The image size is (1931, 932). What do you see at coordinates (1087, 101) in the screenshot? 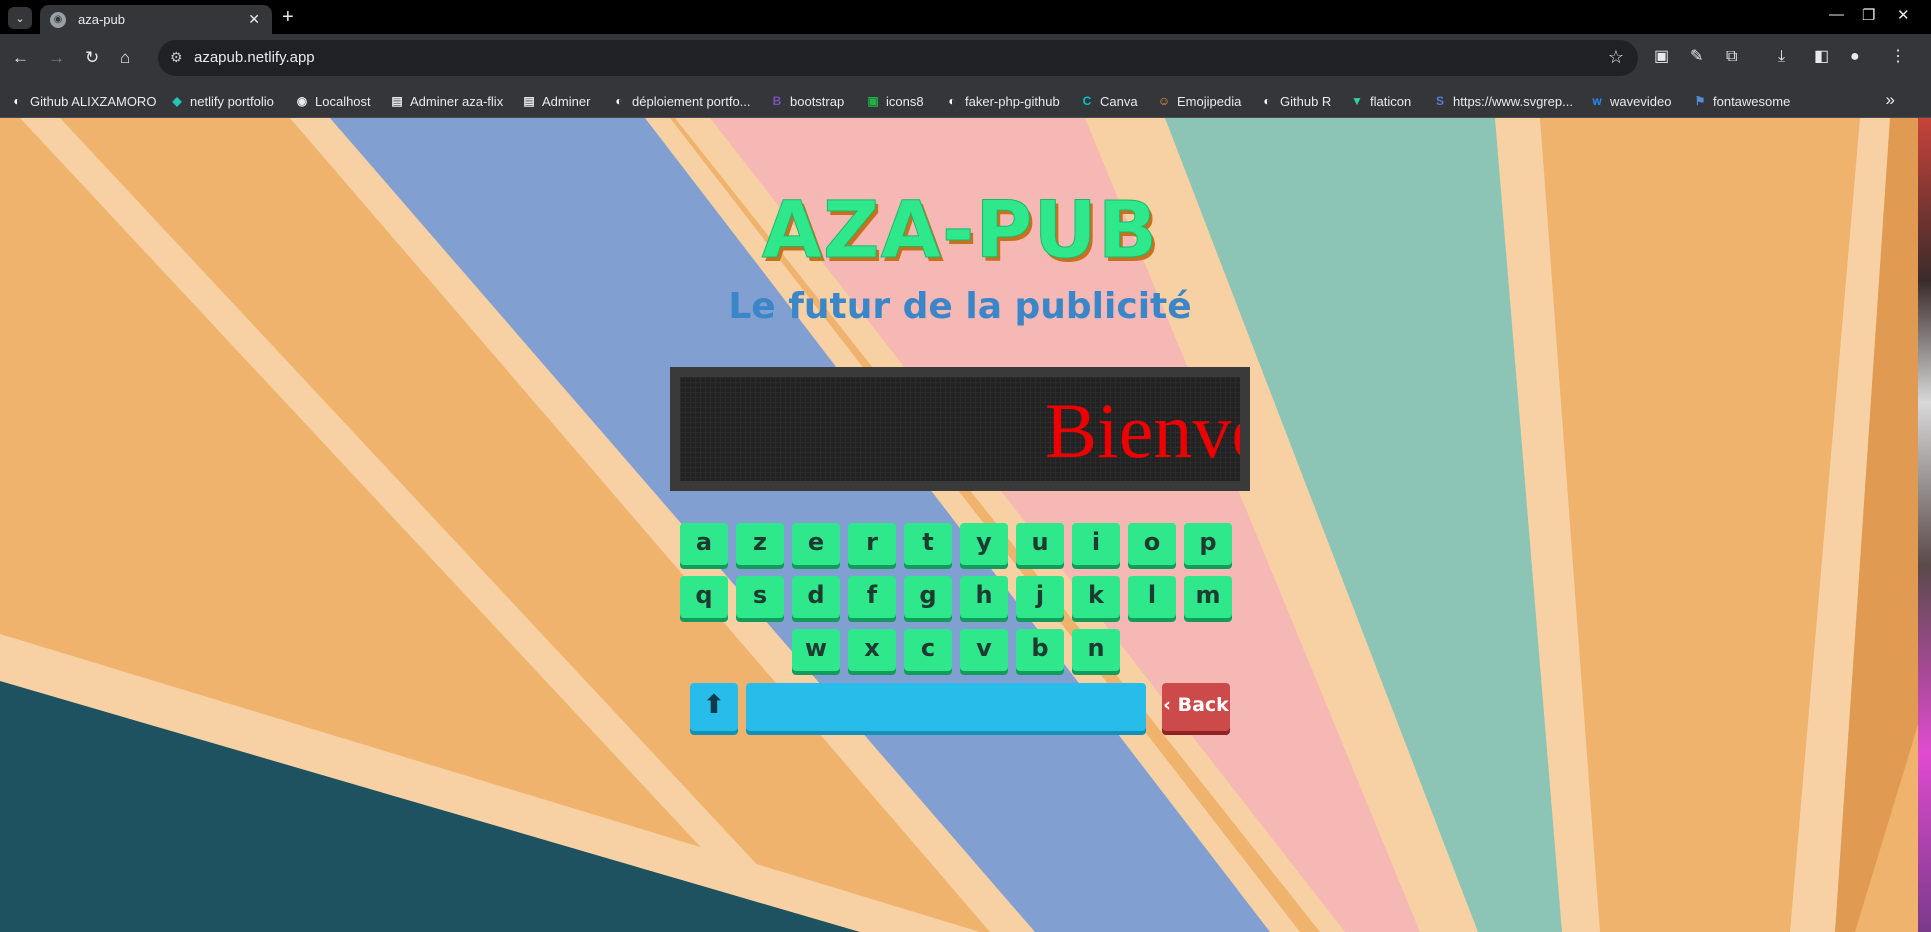
I see `canva-icon: C` at bounding box center [1087, 101].